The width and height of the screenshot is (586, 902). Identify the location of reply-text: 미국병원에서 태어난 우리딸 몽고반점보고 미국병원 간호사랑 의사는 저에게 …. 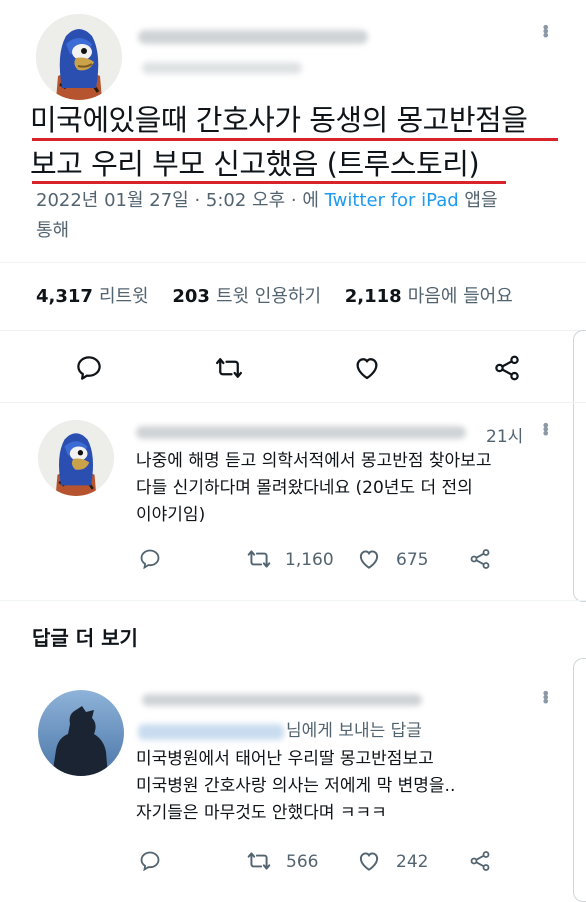
(296, 786).